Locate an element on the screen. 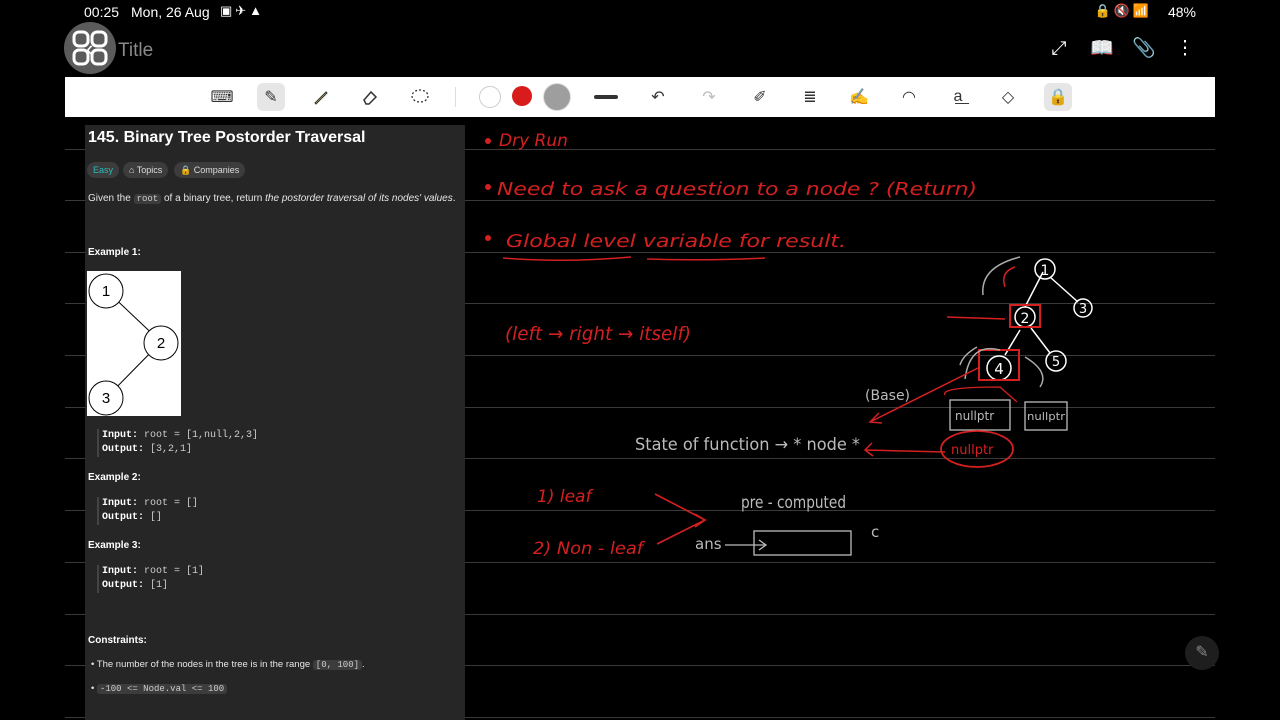 This screenshot has width=1280, height=720. tree-diagram: 1 2 3 4 5 nullptr nullptr nullptr is located at coordinates (978, 362).